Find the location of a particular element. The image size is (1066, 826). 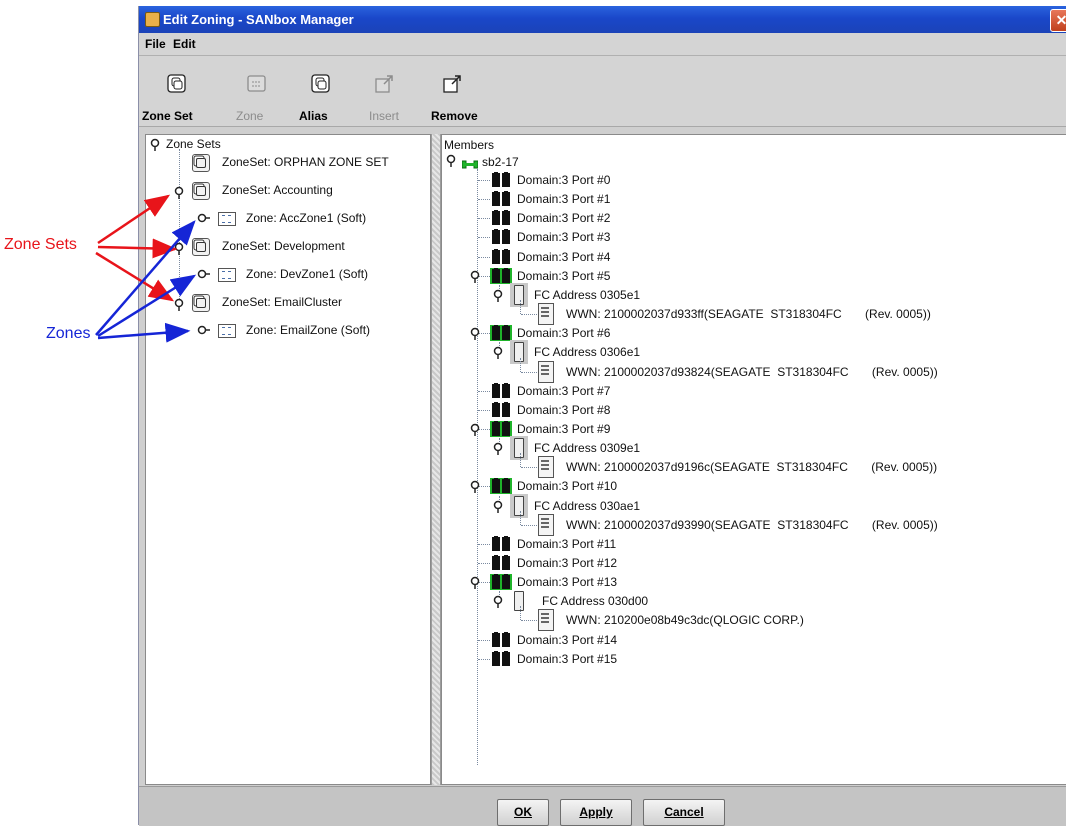

zone-sets-annotation: Zone Sets is located at coordinates (40, 244).